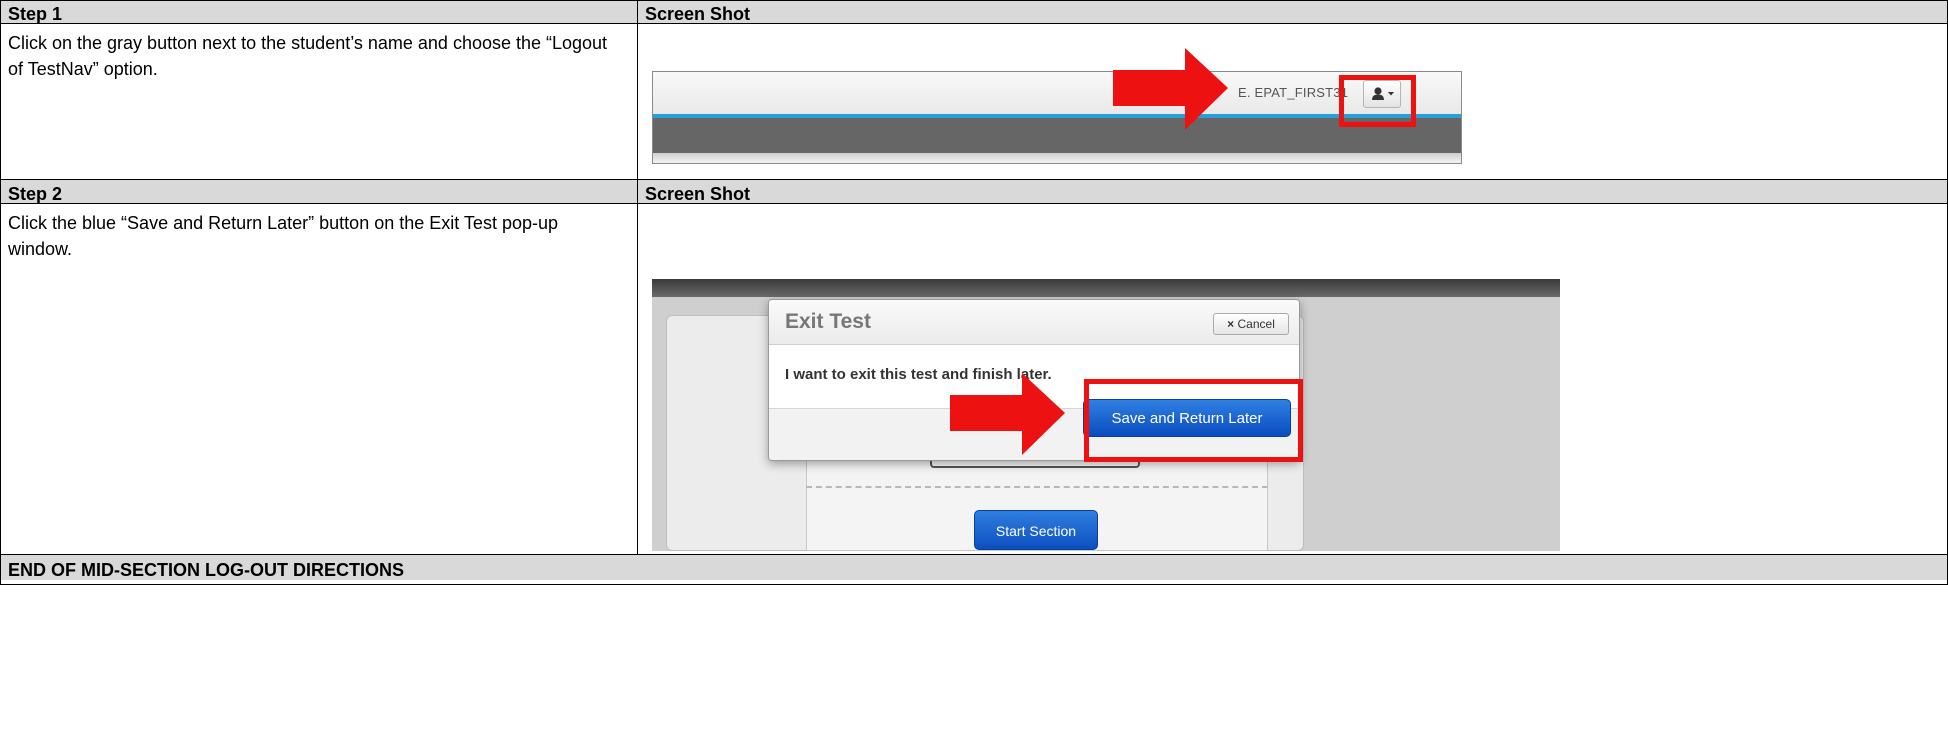  Describe the element at coordinates (1292, 12) in the screenshot. I see `step1-shot-header: Screen Shot` at that location.